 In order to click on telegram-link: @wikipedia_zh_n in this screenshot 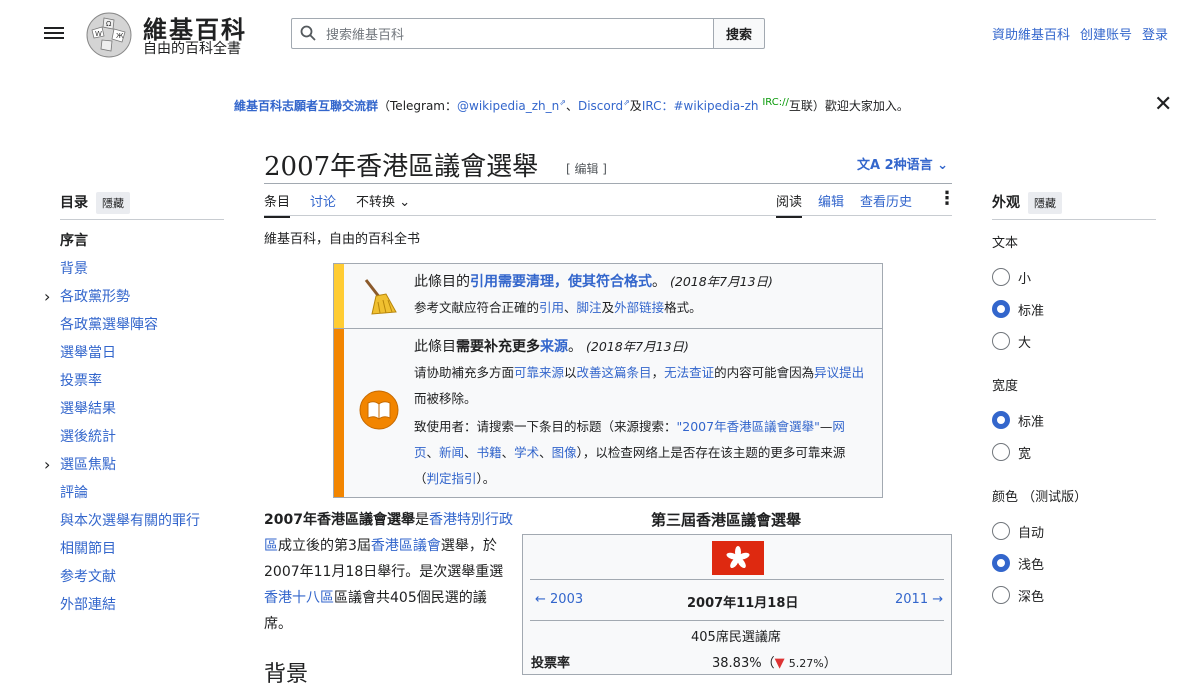, I will do `click(508, 106)`.